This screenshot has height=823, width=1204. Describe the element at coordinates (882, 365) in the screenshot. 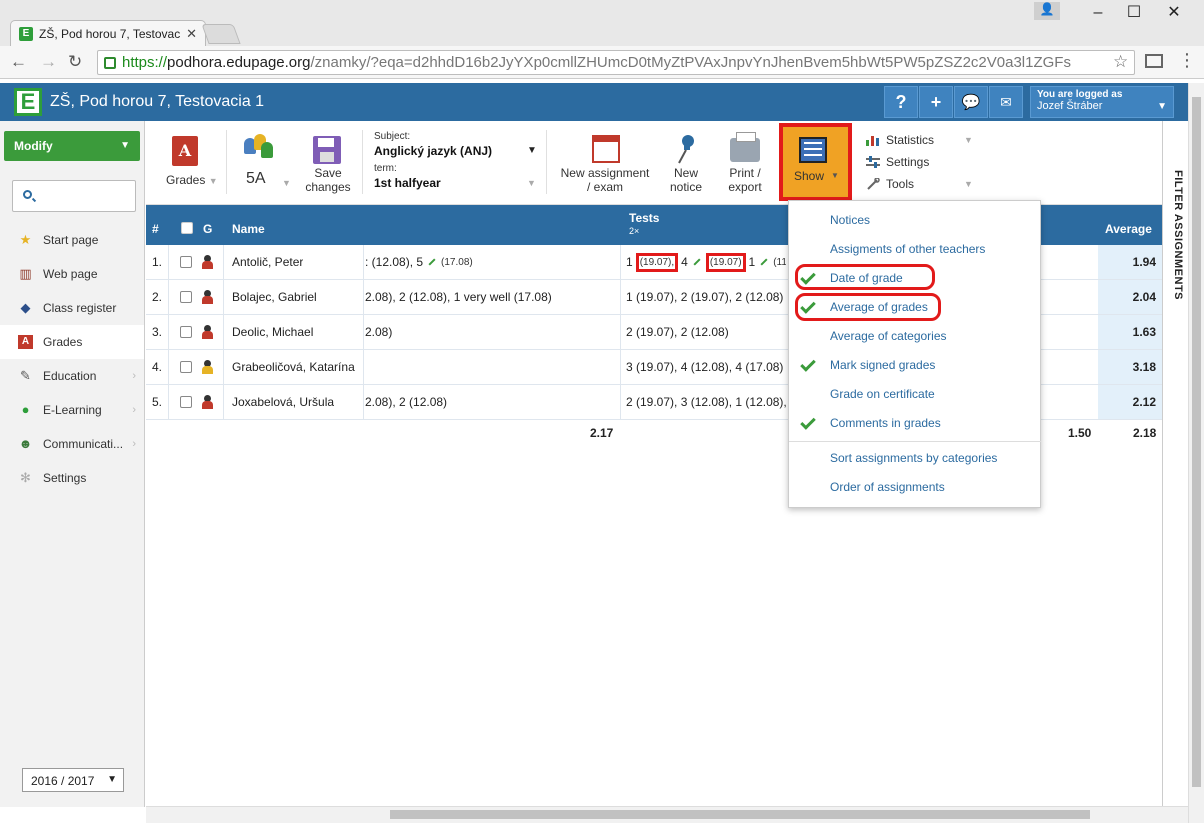

I see `menu-item-mark-signed-grades: Mark signed grades` at that location.